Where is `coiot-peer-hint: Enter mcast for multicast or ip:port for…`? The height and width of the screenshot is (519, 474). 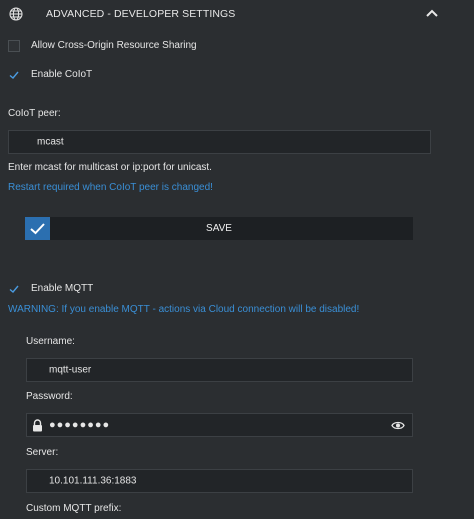 coiot-peer-hint: Enter mcast for multicast or ip:port for… is located at coordinates (110, 167).